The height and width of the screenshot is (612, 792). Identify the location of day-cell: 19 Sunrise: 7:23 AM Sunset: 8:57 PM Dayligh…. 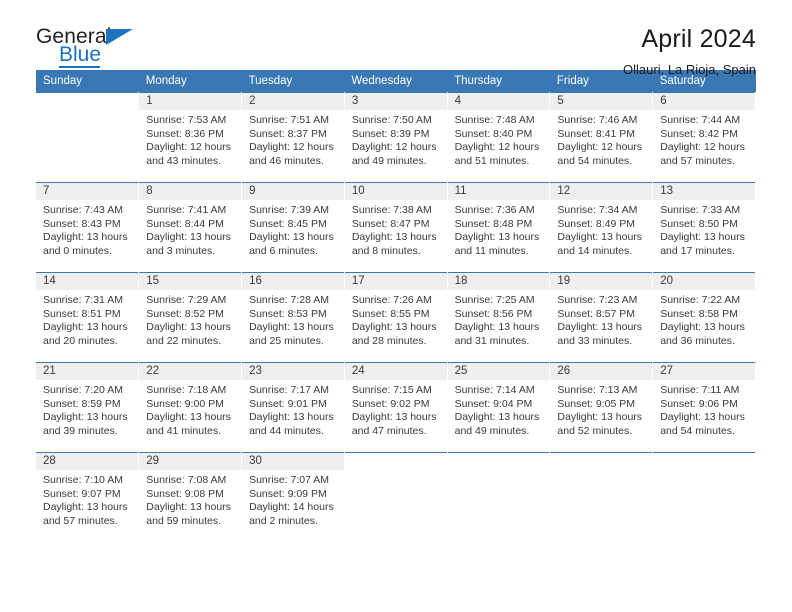
(601, 317).